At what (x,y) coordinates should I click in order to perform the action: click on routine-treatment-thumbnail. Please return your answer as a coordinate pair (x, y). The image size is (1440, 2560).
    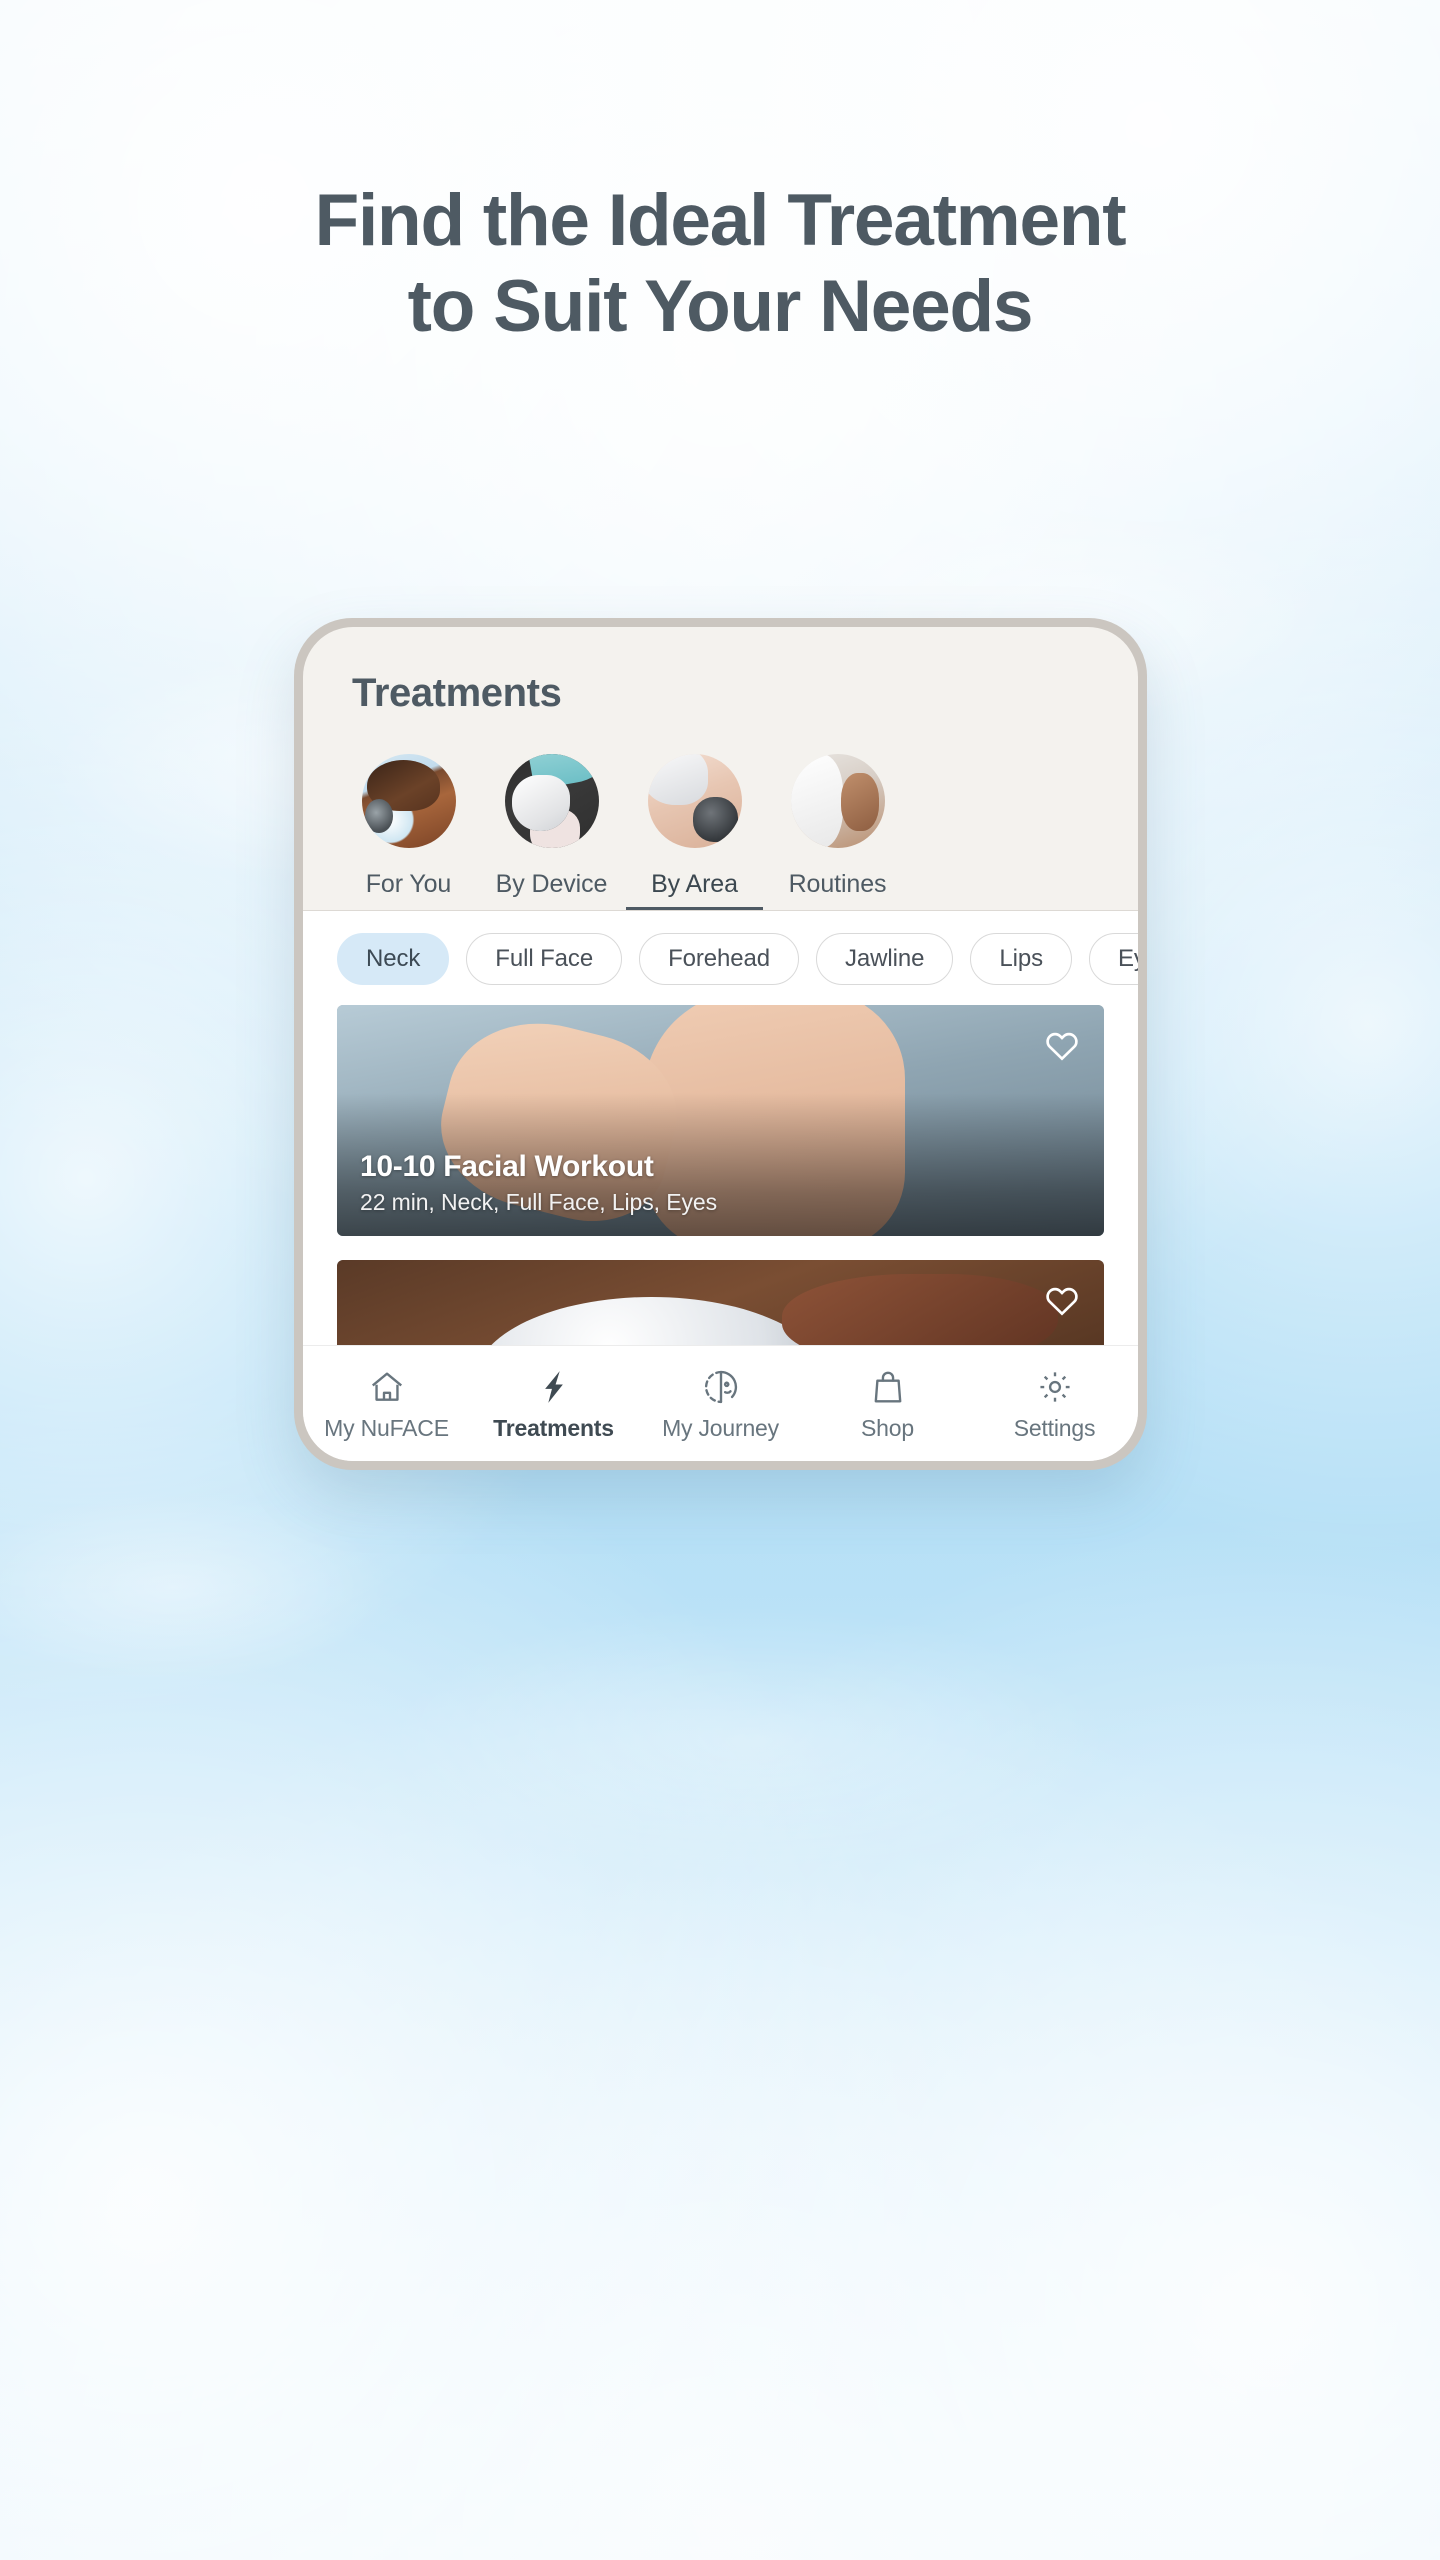
    Looking at the image, I should click on (837, 801).